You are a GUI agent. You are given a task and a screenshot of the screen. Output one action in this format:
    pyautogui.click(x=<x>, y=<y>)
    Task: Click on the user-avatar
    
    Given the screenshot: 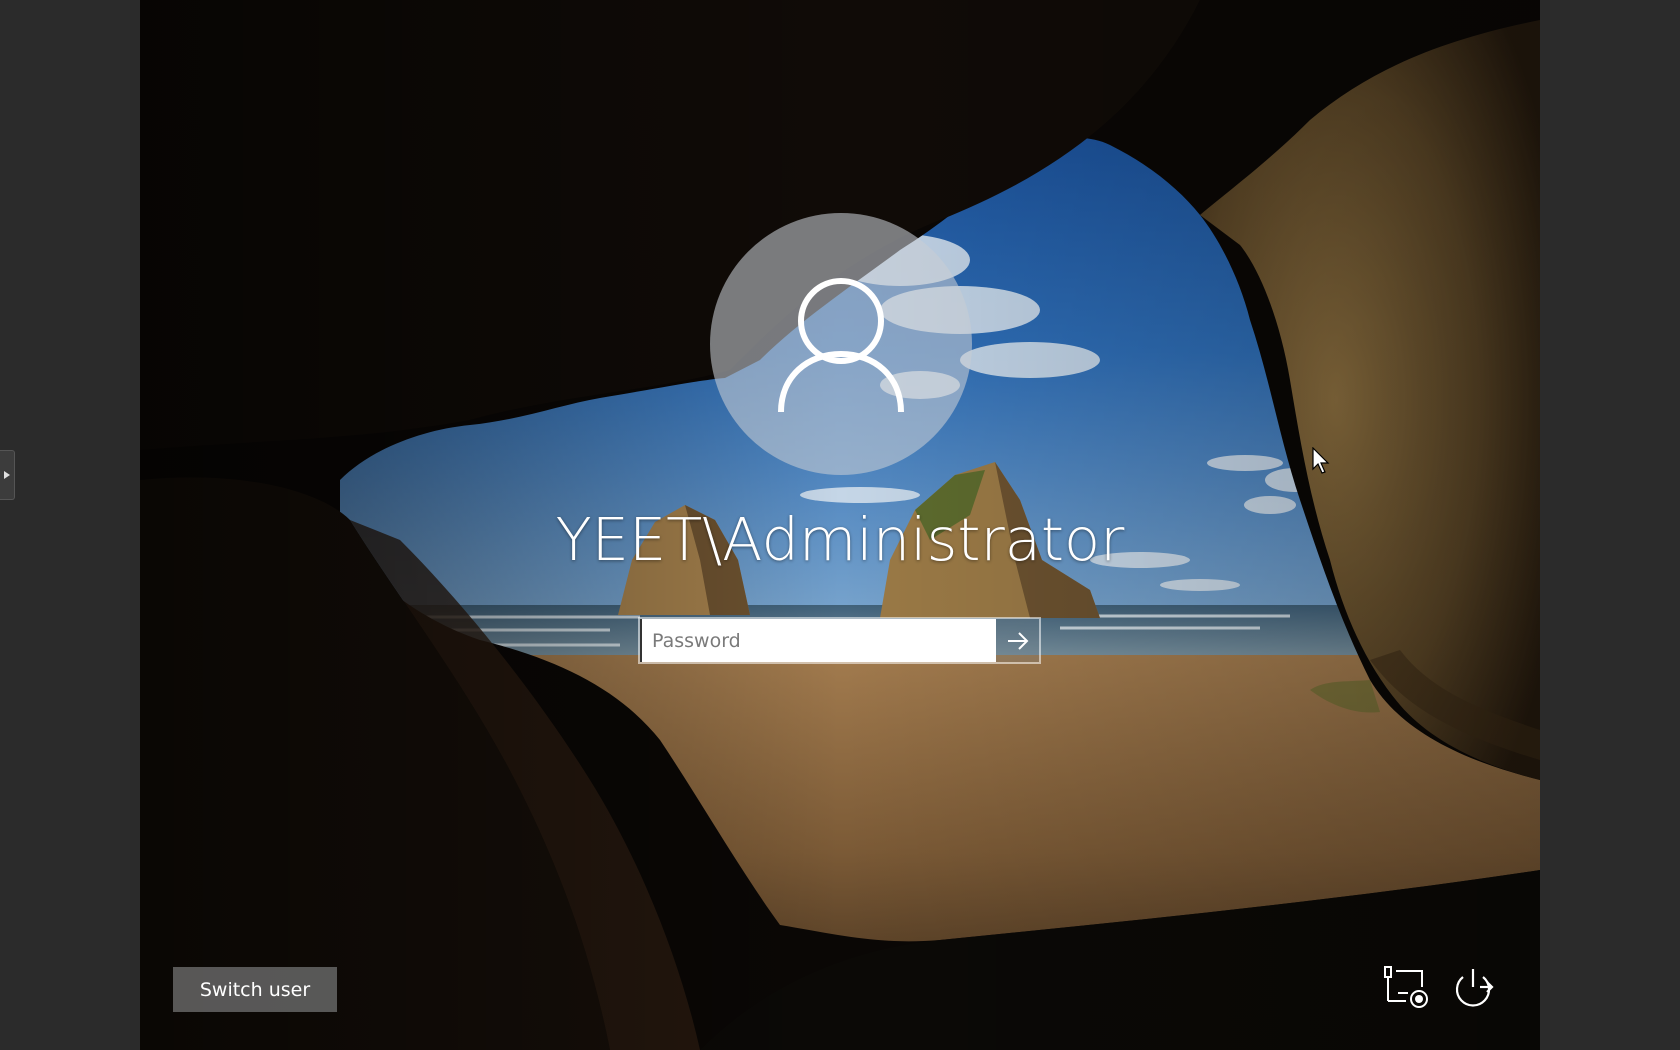 What is the action you would take?
    pyautogui.click(x=841, y=344)
    